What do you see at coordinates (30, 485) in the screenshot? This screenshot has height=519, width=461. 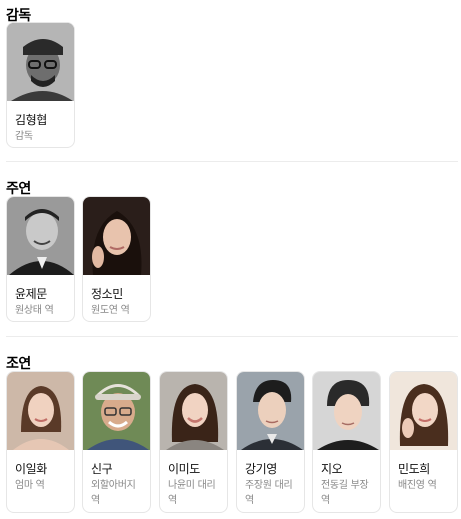 I see `person-role: 엄마 역` at bounding box center [30, 485].